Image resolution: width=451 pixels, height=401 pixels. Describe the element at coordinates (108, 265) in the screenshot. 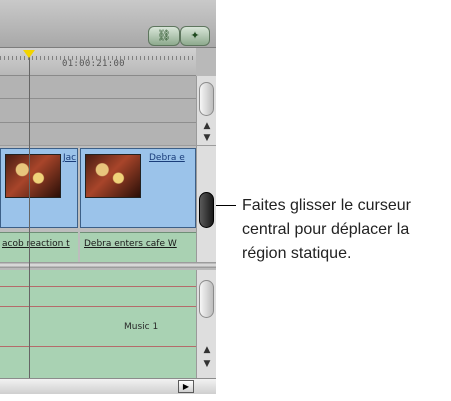

I see `static-region-divider-bottom` at that location.